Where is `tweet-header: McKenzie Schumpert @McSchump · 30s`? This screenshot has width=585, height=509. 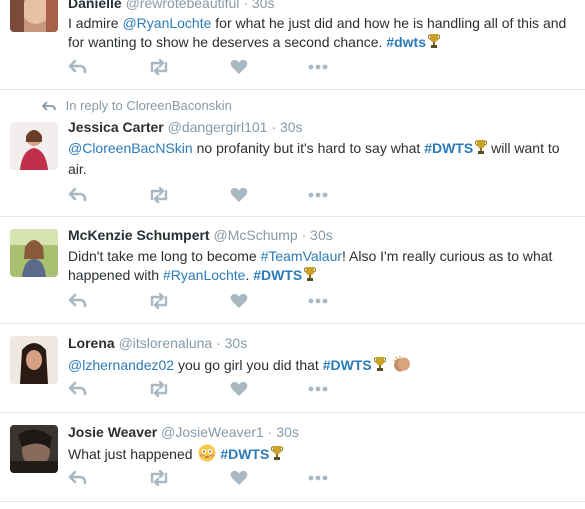 tweet-header: McKenzie Schumpert @McSchump · 30s is located at coordinates (200, 235).